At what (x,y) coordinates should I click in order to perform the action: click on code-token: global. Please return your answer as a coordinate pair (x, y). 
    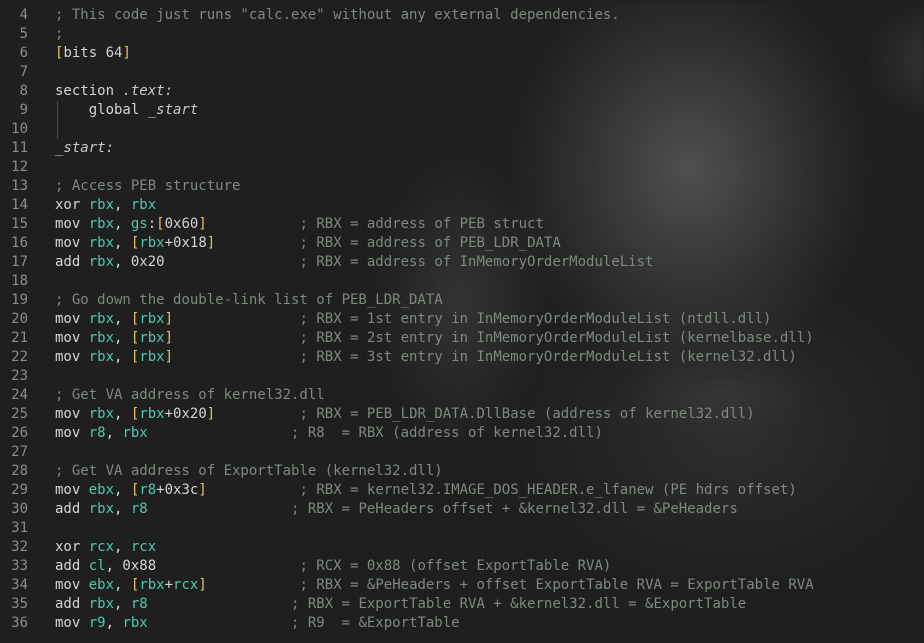
    Looking at the image, I should click on (101, 110).